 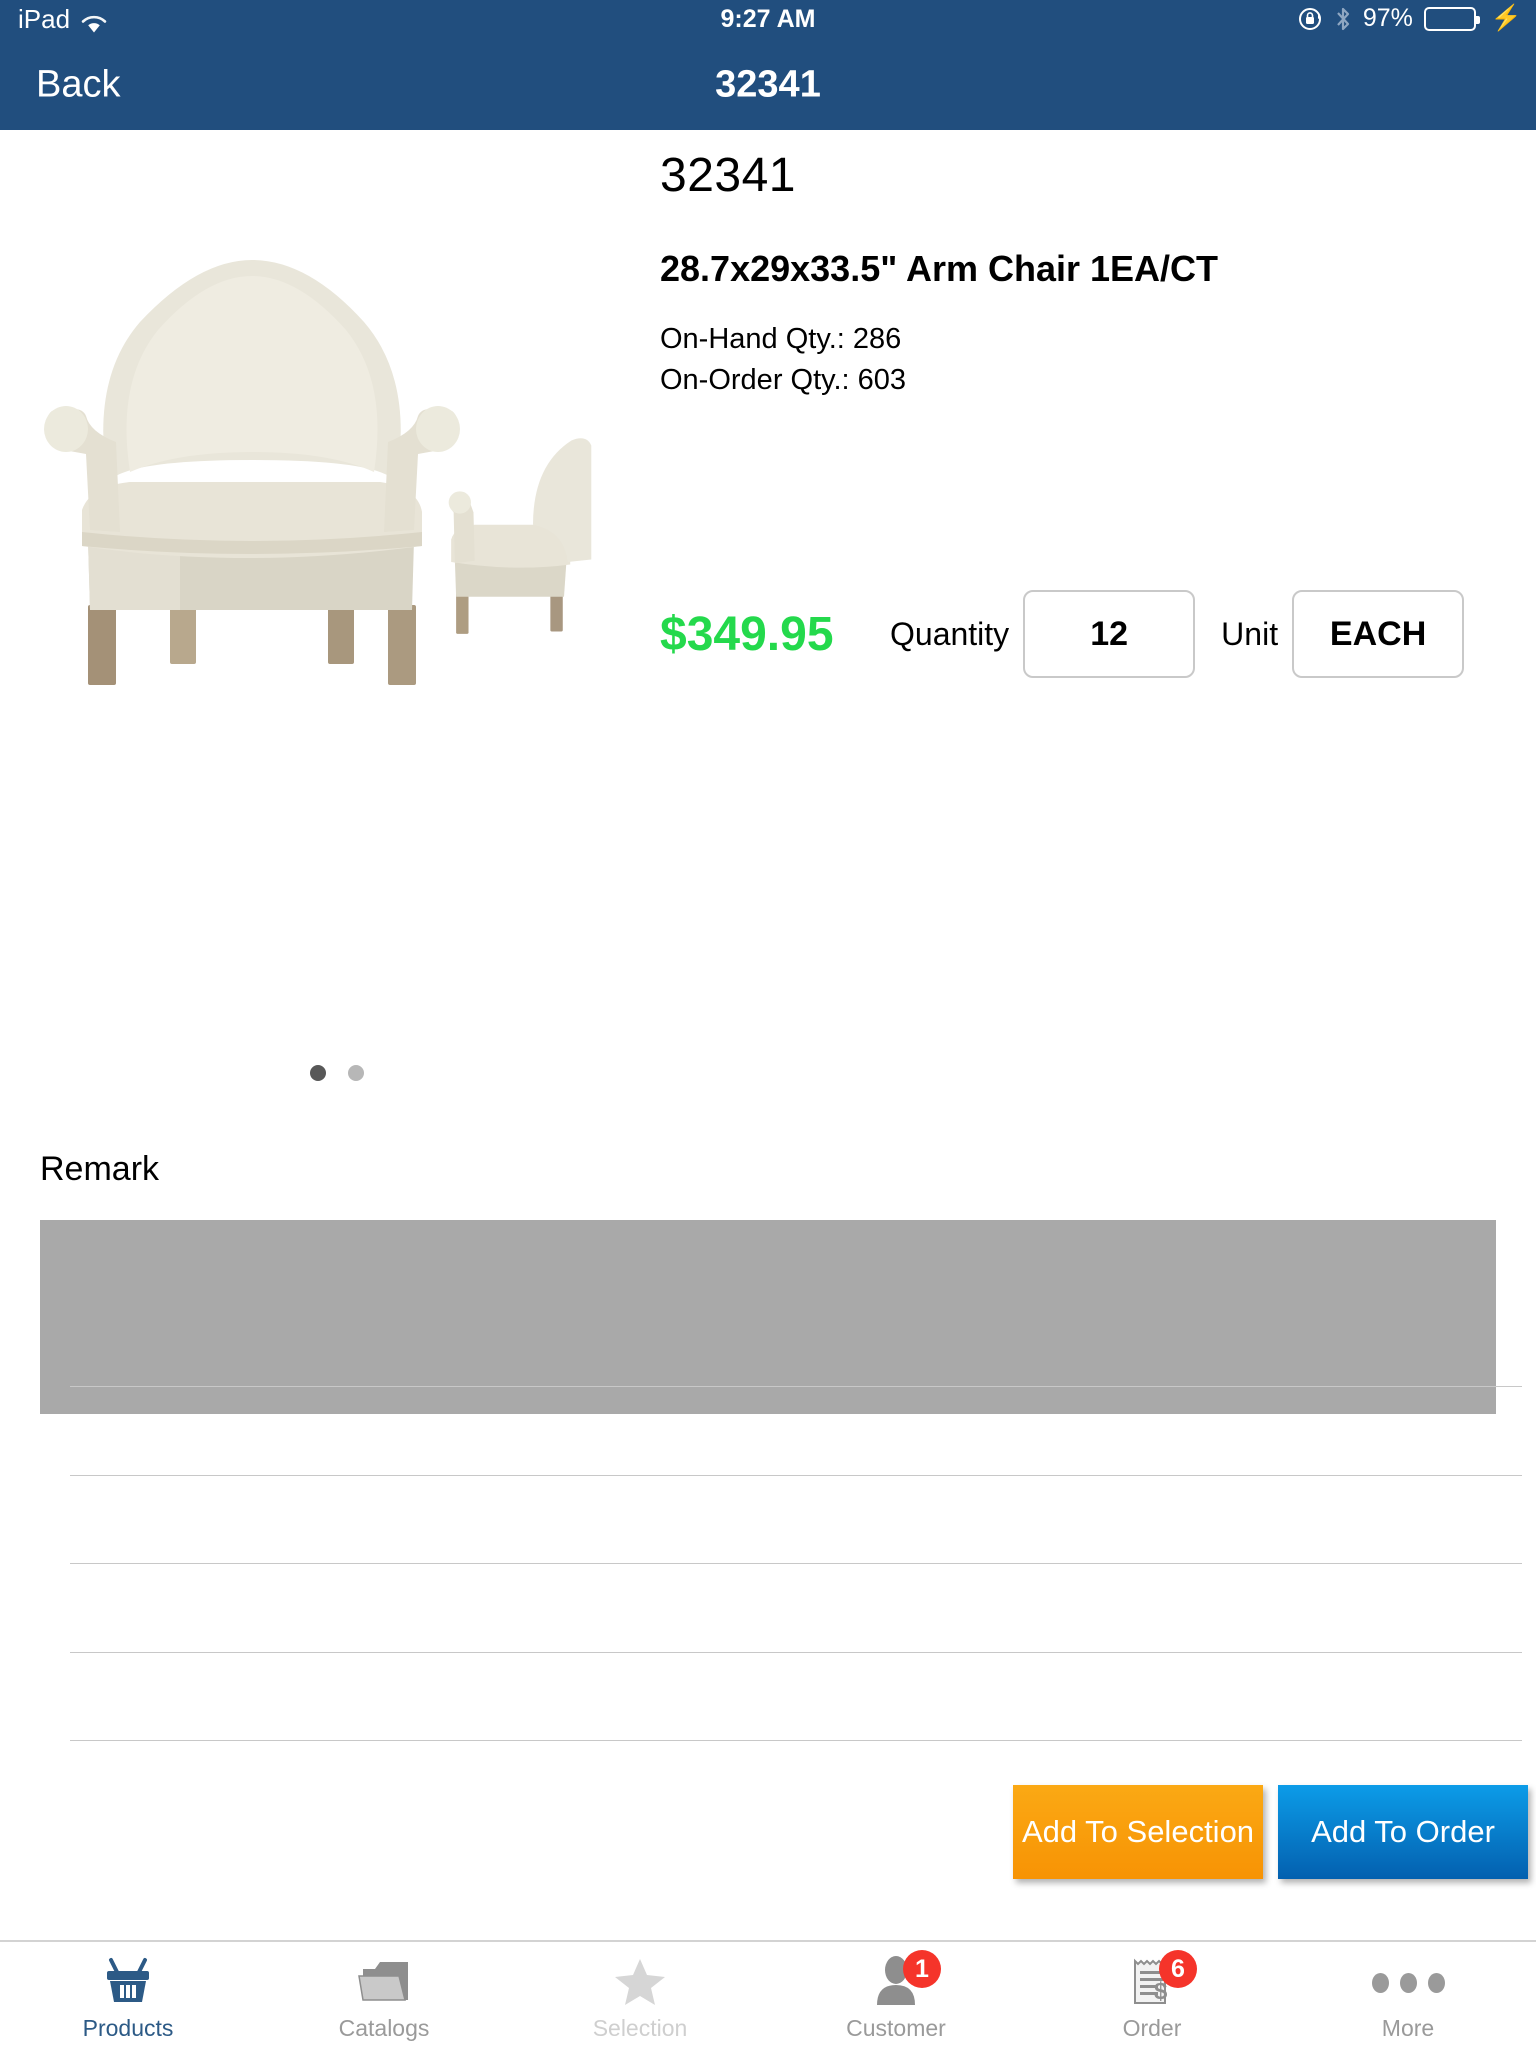 I want to click on remark-input, so click(x=768, y=1317).